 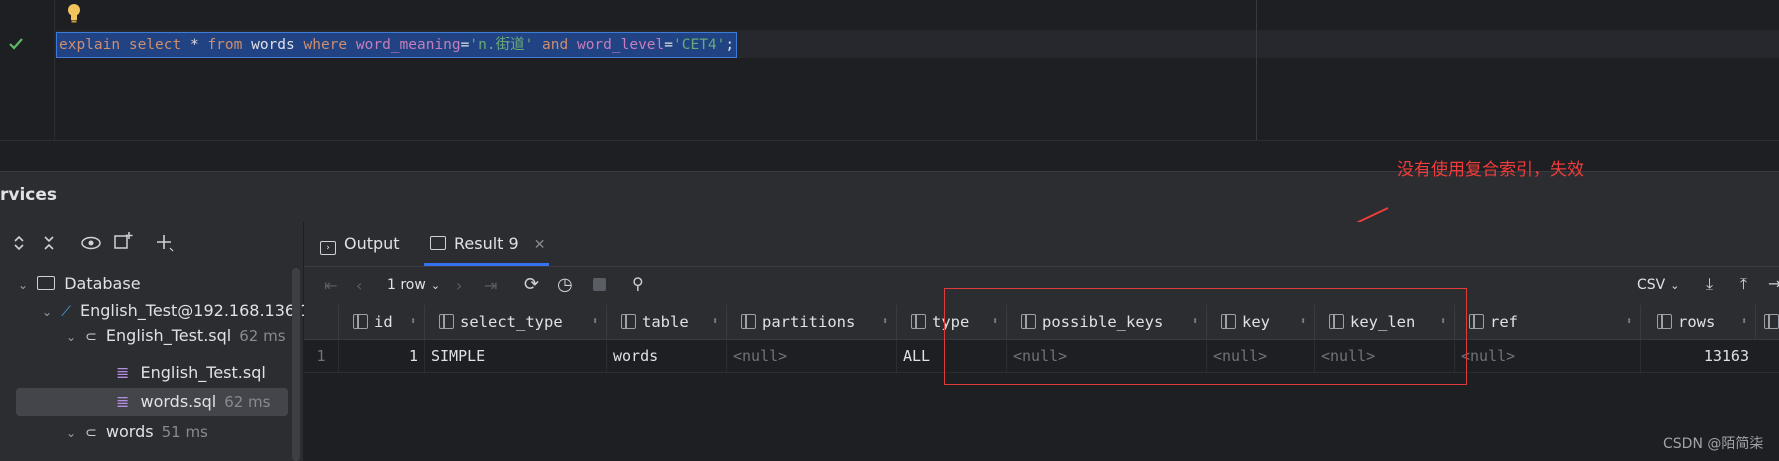 What do you see at coordinates (599, 284) in the screenshot?
I see `stop-icon` at bounding box center [599, 284].